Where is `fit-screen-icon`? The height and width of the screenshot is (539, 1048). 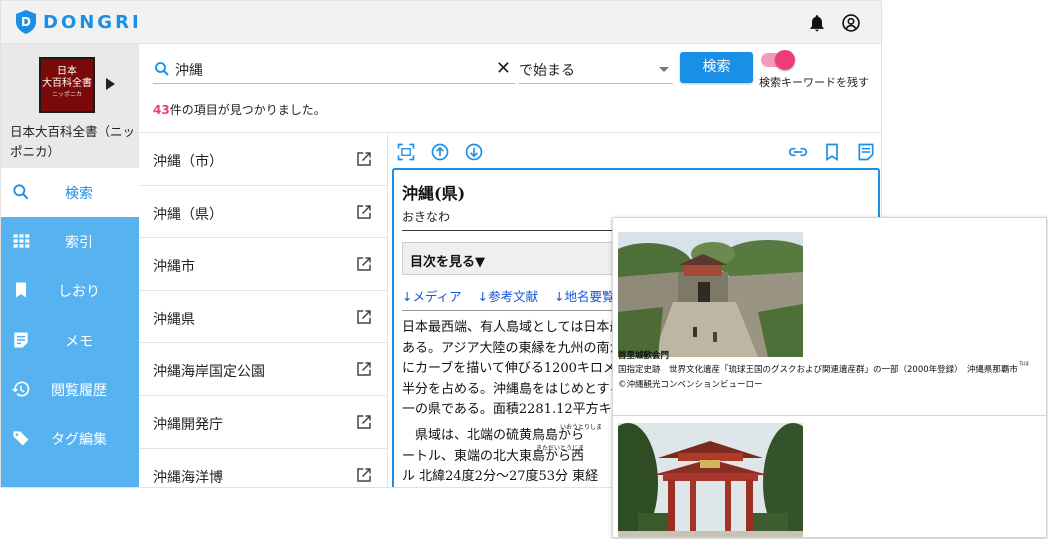 fit-screen-icon is located at coordinates (406, 152).